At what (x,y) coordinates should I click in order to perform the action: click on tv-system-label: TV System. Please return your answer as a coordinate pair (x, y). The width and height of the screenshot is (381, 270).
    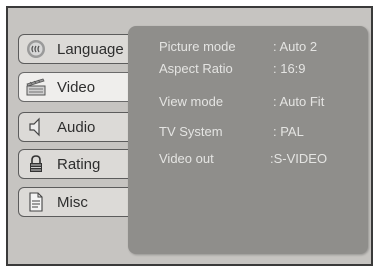
    Looking at the image, I should click on (191, 131).